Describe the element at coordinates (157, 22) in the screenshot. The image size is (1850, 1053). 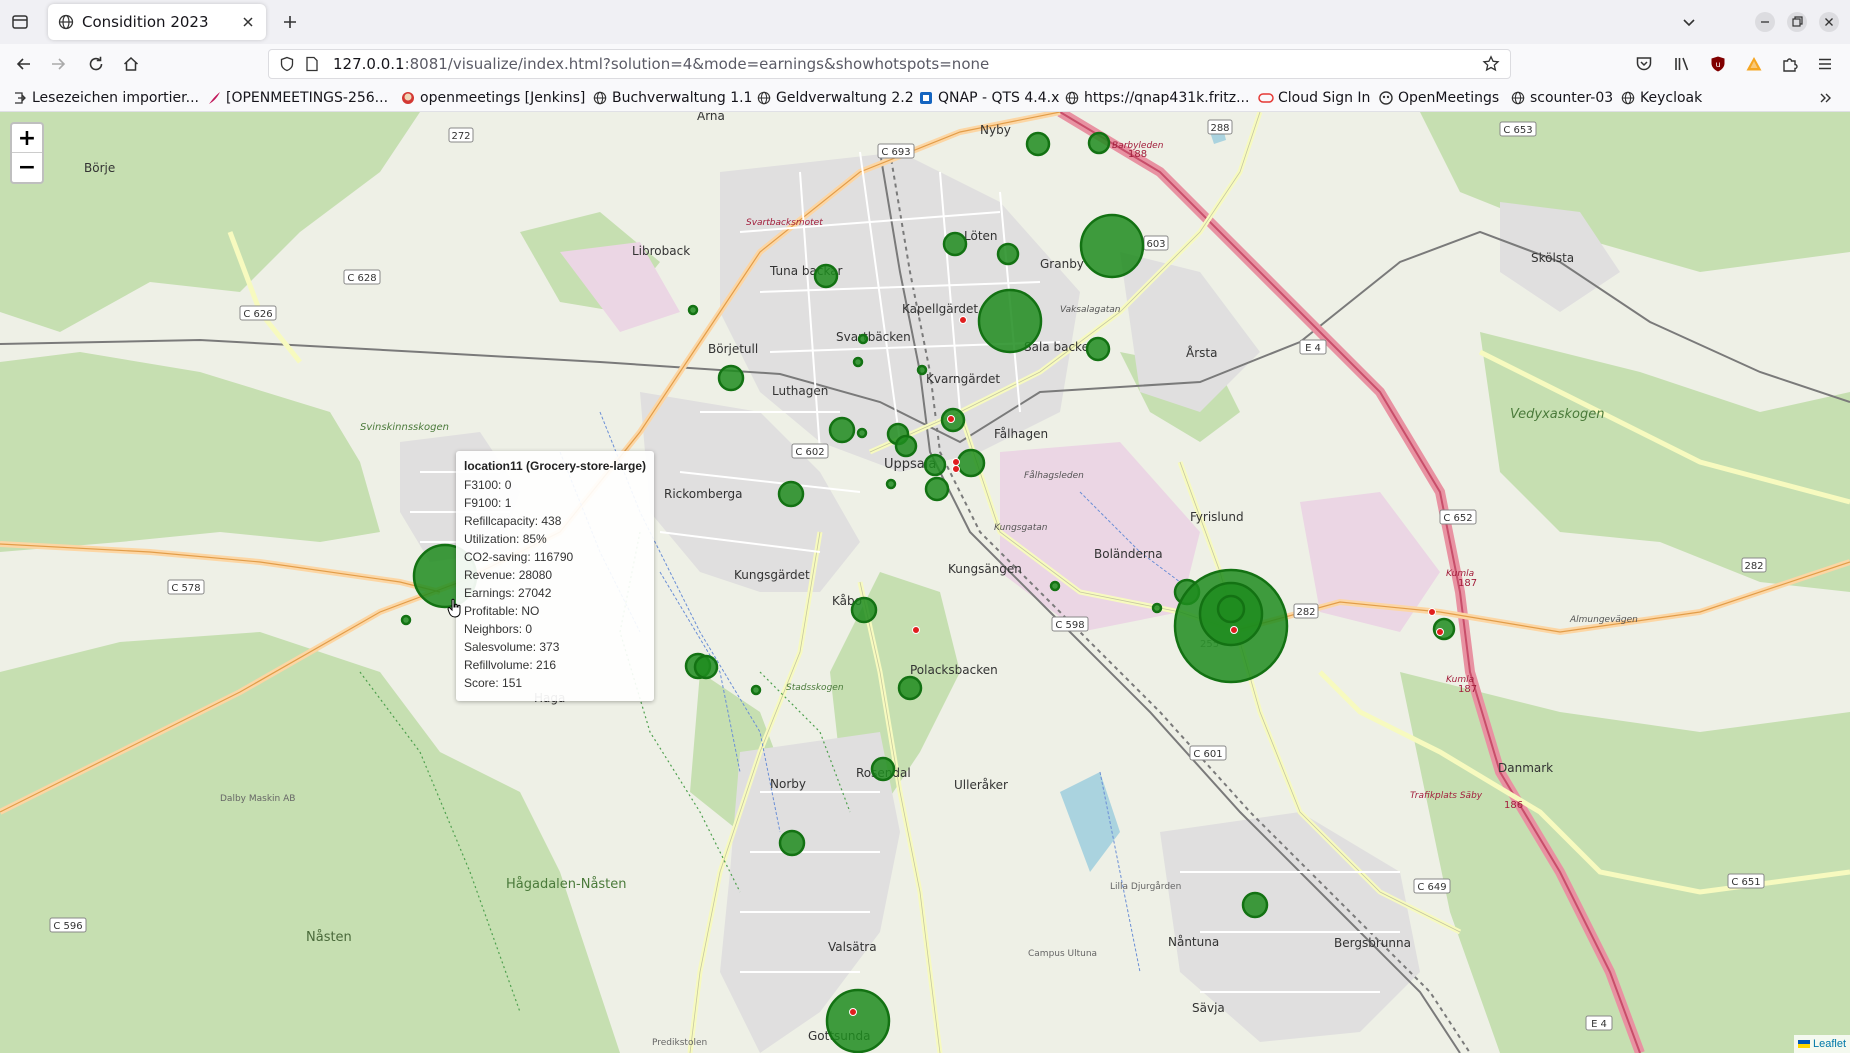
I see `tab-active: Considition 2023` at that location.